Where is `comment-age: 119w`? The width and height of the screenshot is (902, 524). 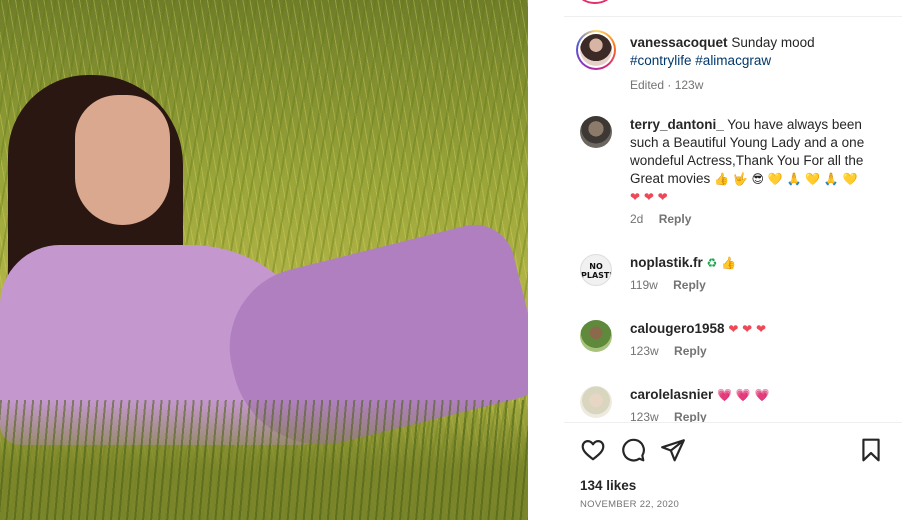
comment-age: 119w is located at coordinates (644, 285).